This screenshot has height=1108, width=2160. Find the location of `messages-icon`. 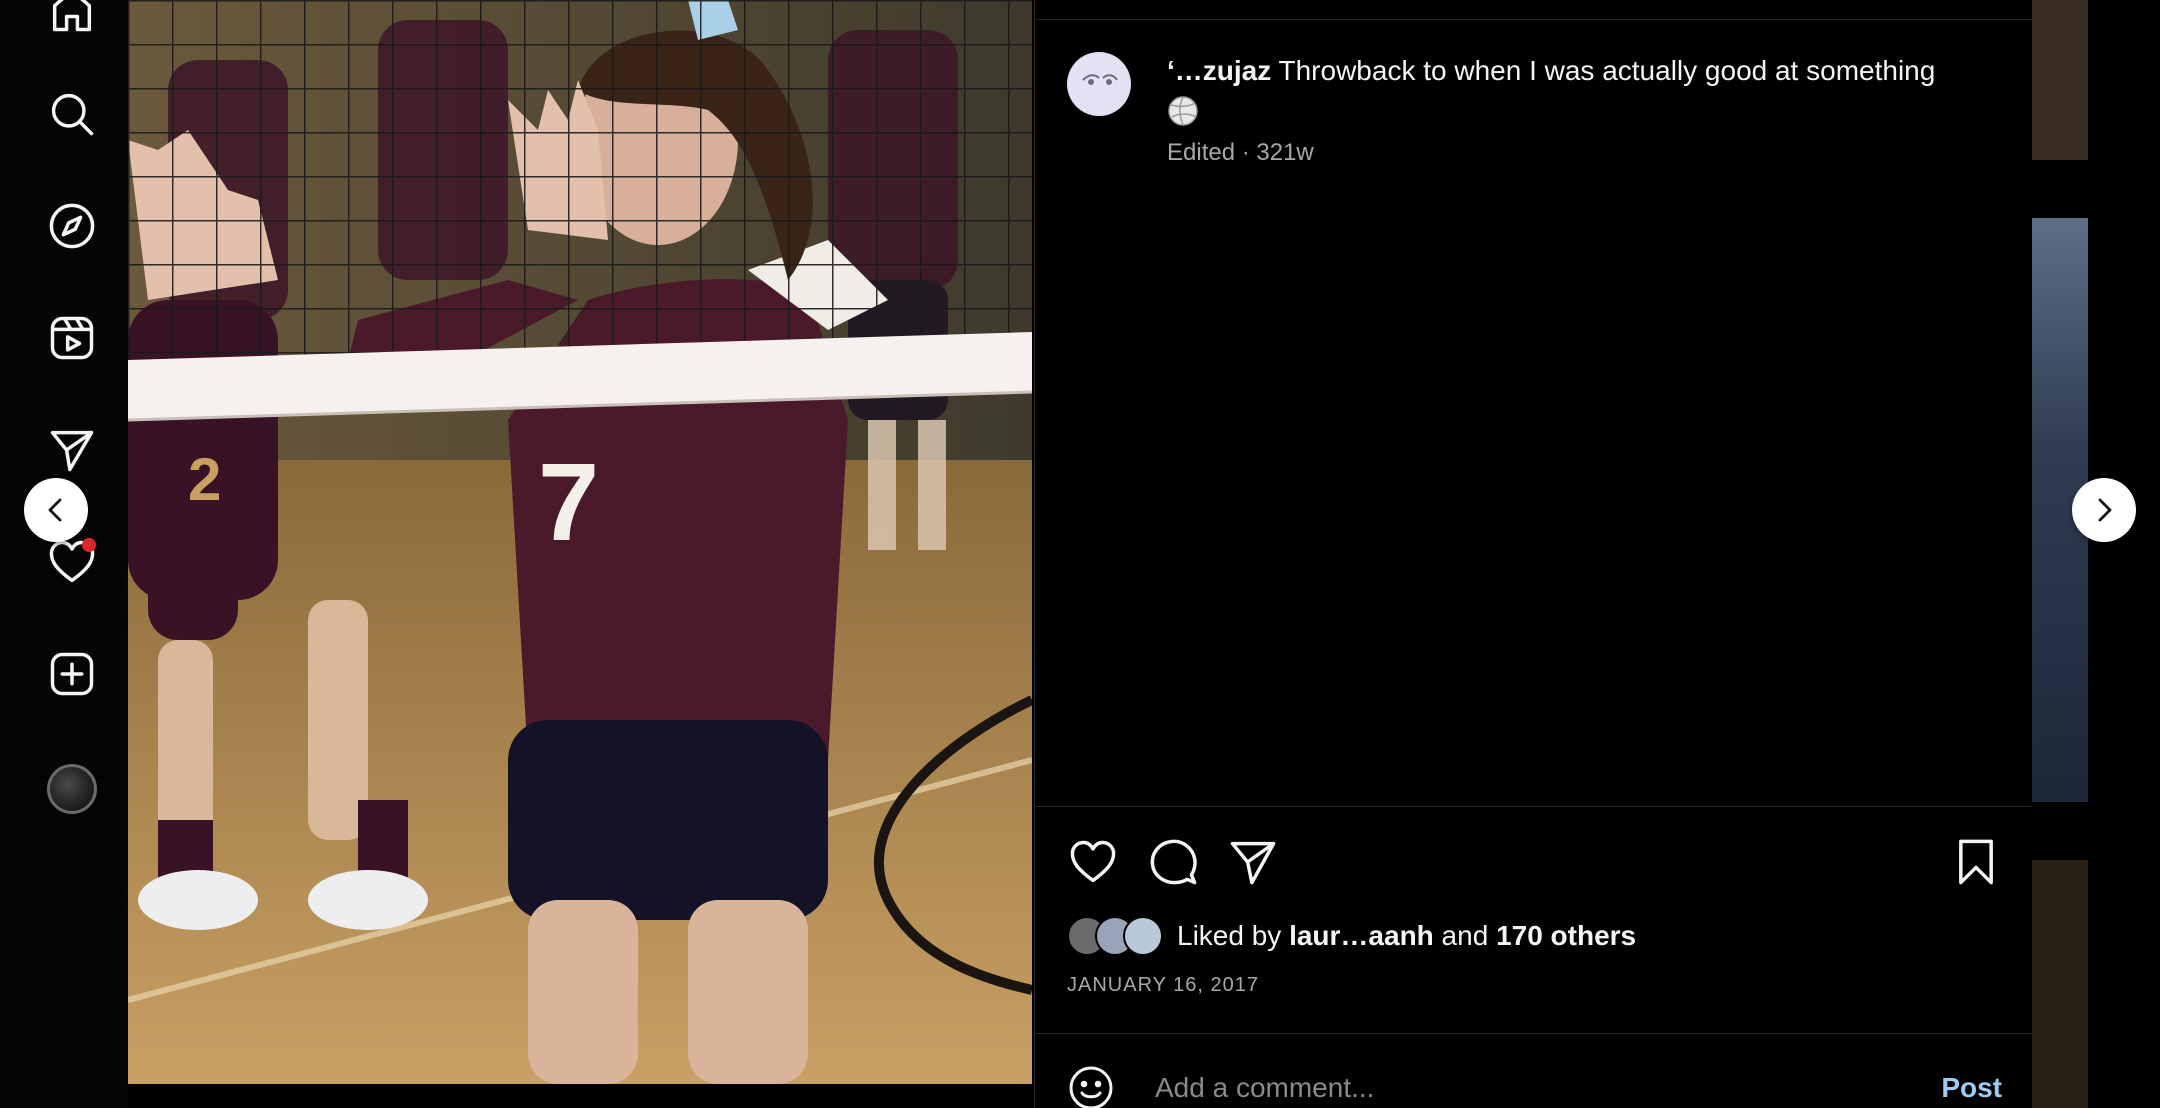

messages-icon is located at coordinates (72, 450).